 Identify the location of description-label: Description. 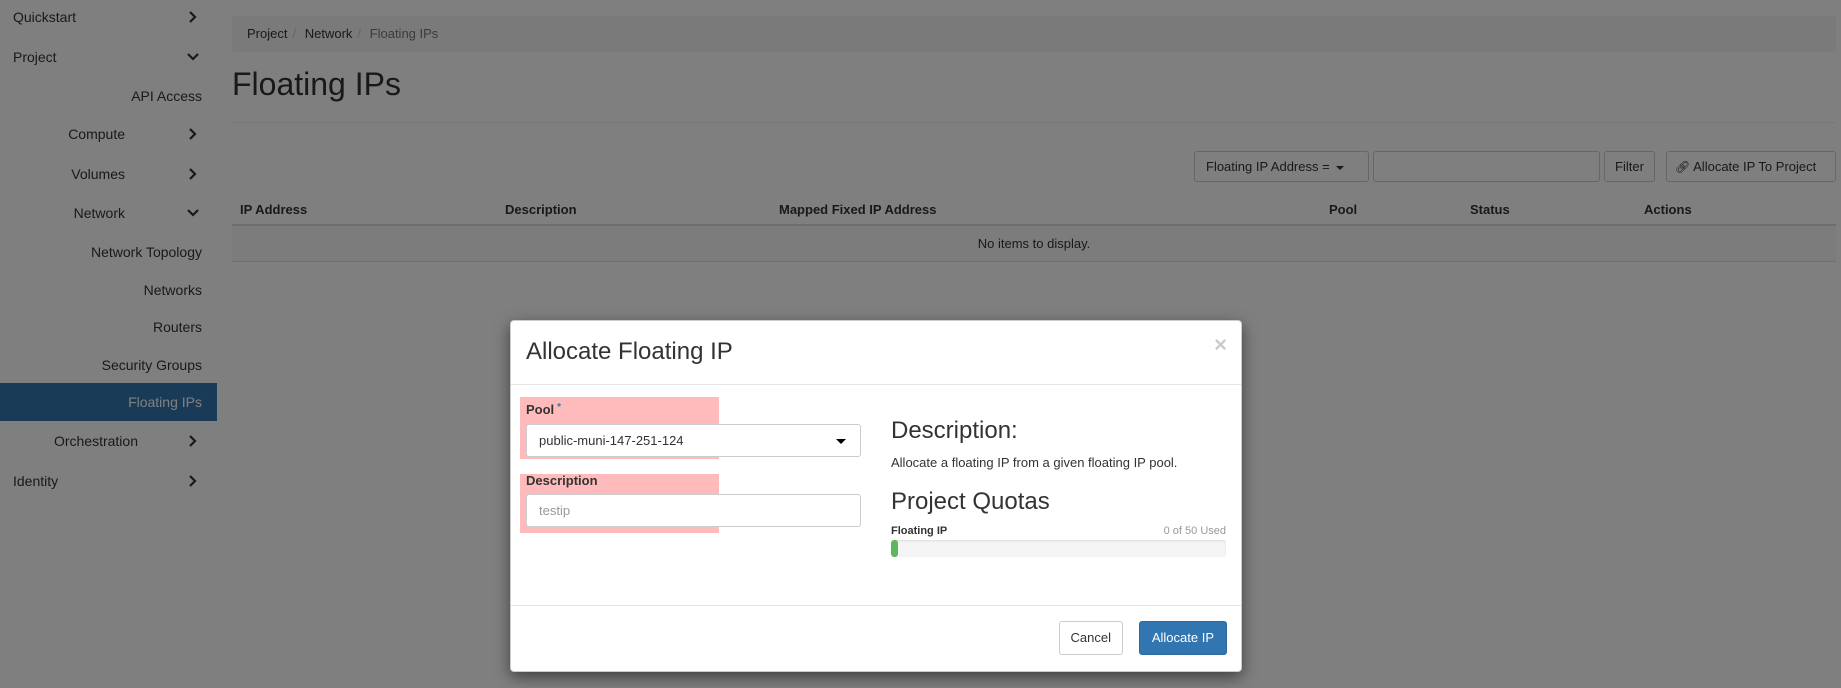
(562, 480).